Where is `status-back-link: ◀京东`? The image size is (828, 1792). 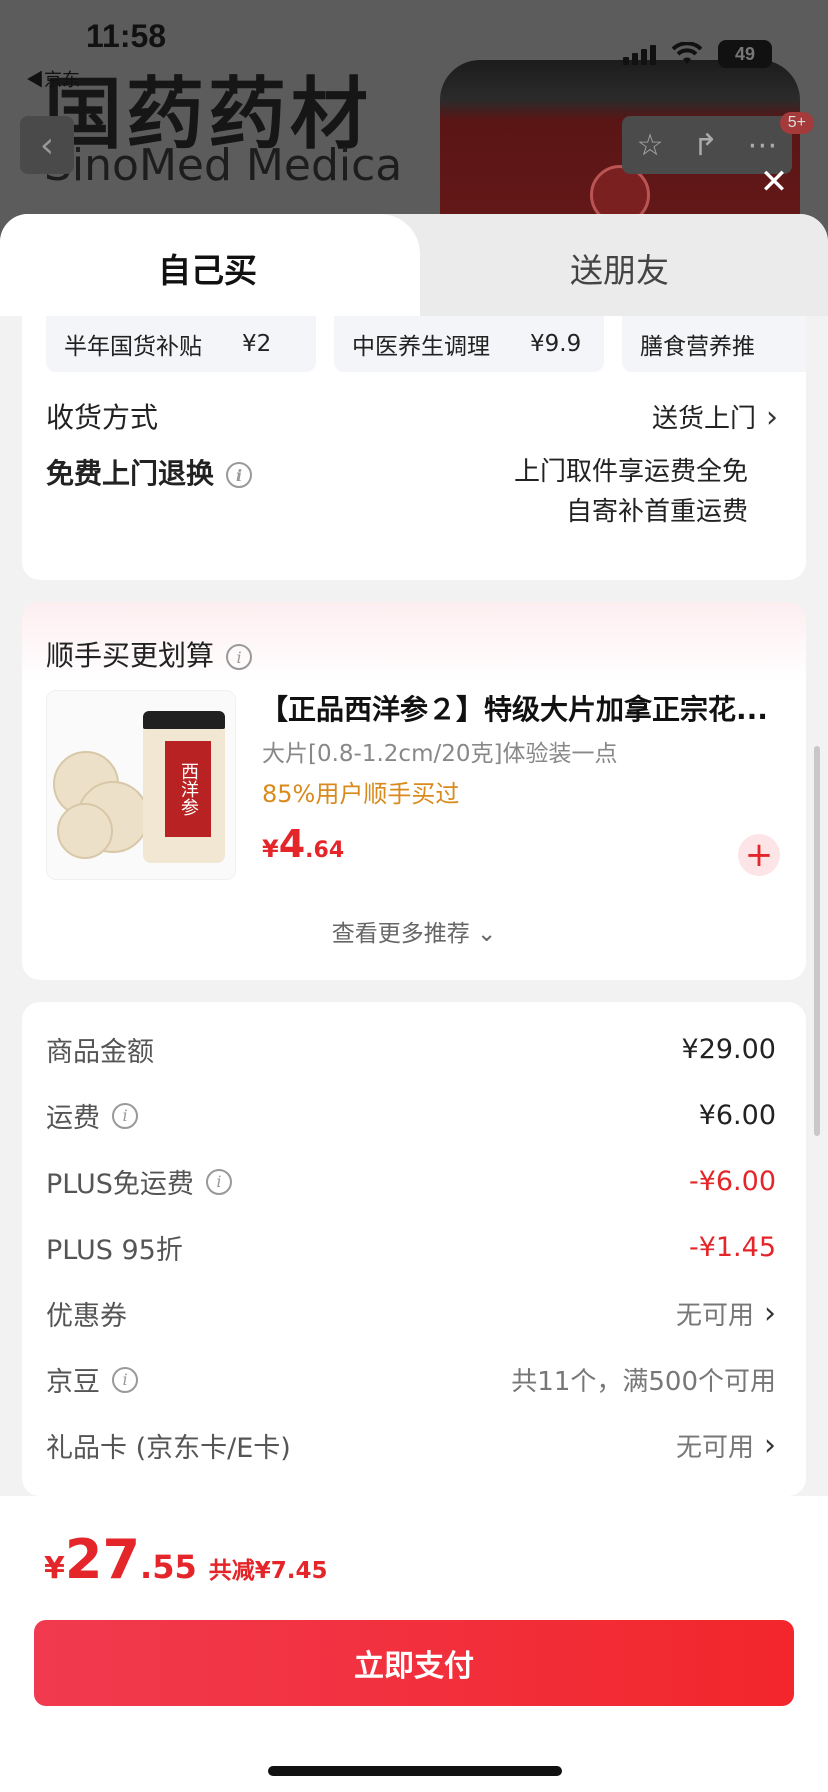
status-back-link: ◀京东 is located at coordinates (53, 79).